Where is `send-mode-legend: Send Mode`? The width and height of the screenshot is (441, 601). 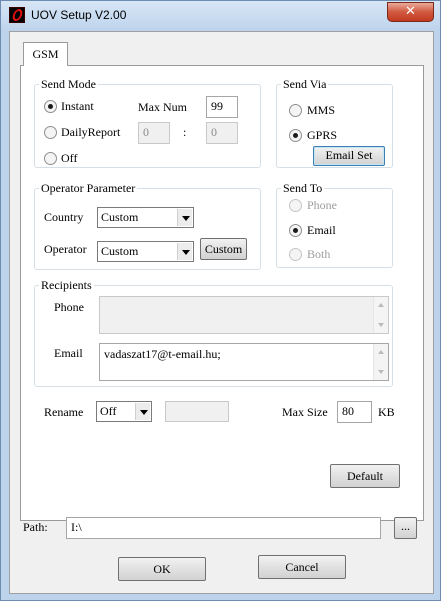 send-mode-legend: Send Mode is located at coordinates (68, 84).